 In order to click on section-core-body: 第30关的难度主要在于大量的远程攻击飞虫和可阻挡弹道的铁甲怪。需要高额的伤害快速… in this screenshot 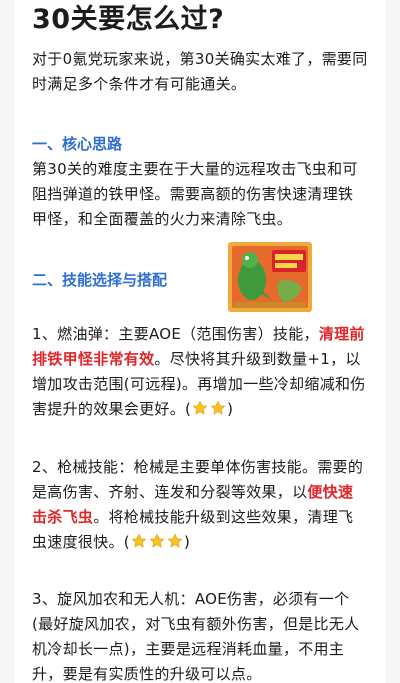, I will do `click(195, 194)`.